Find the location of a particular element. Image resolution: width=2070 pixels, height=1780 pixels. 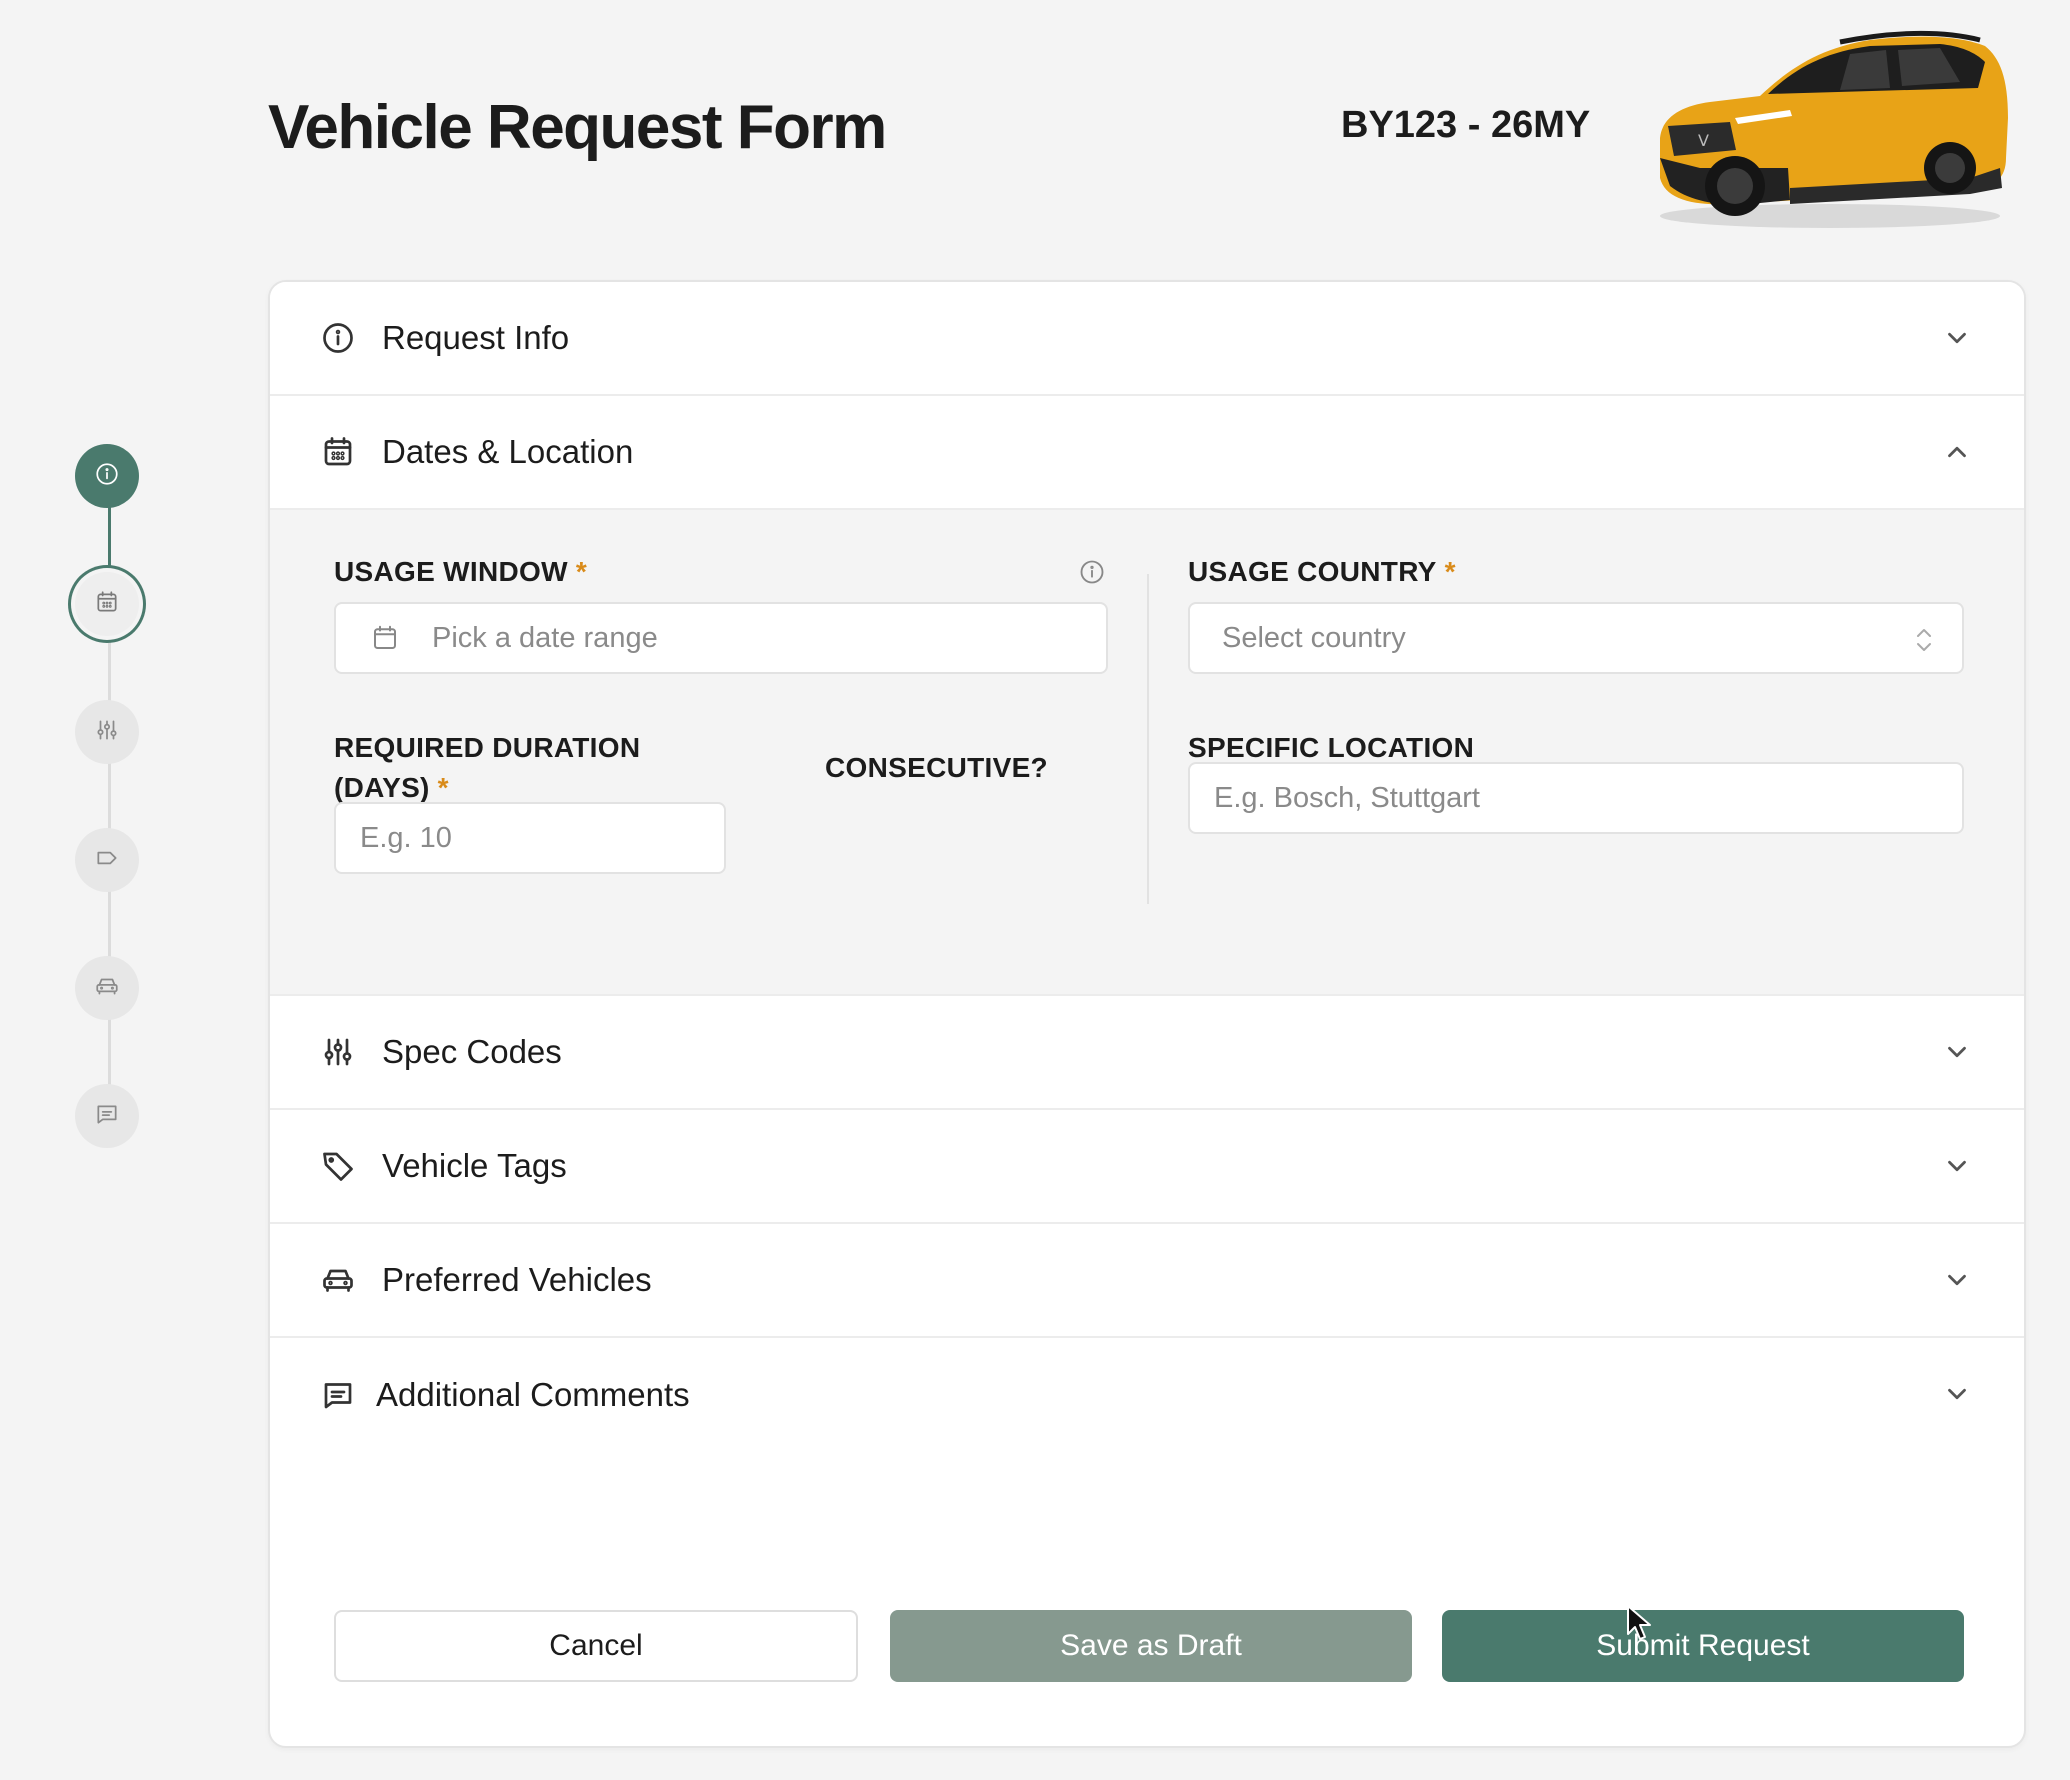

section-title: Dates & Location is located at coordinates (508, 451).